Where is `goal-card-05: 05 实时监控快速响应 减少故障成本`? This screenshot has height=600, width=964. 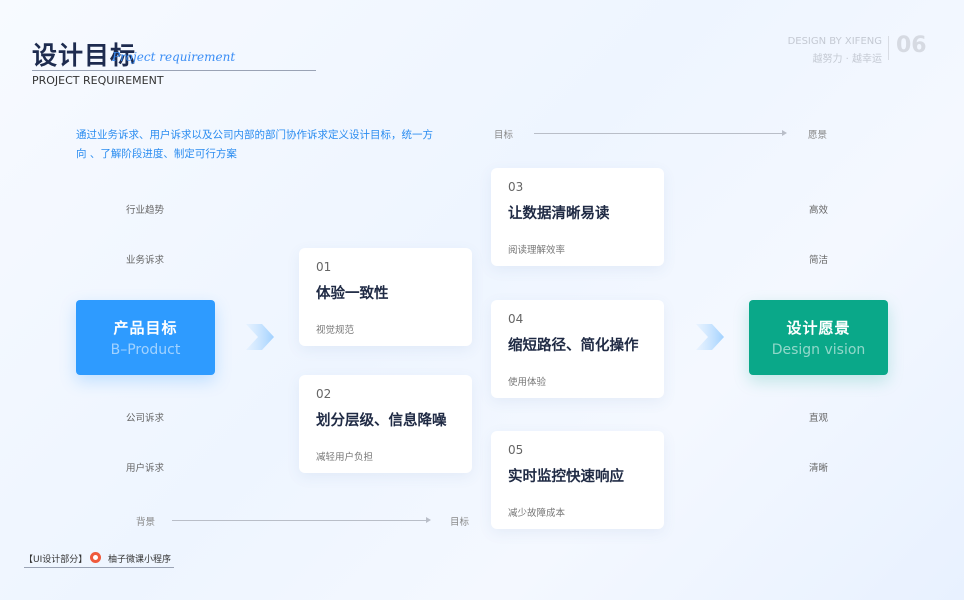 goal-card-05: 05 实时监控快速响应 减少故障成本 is located at coordinates (577, 480).